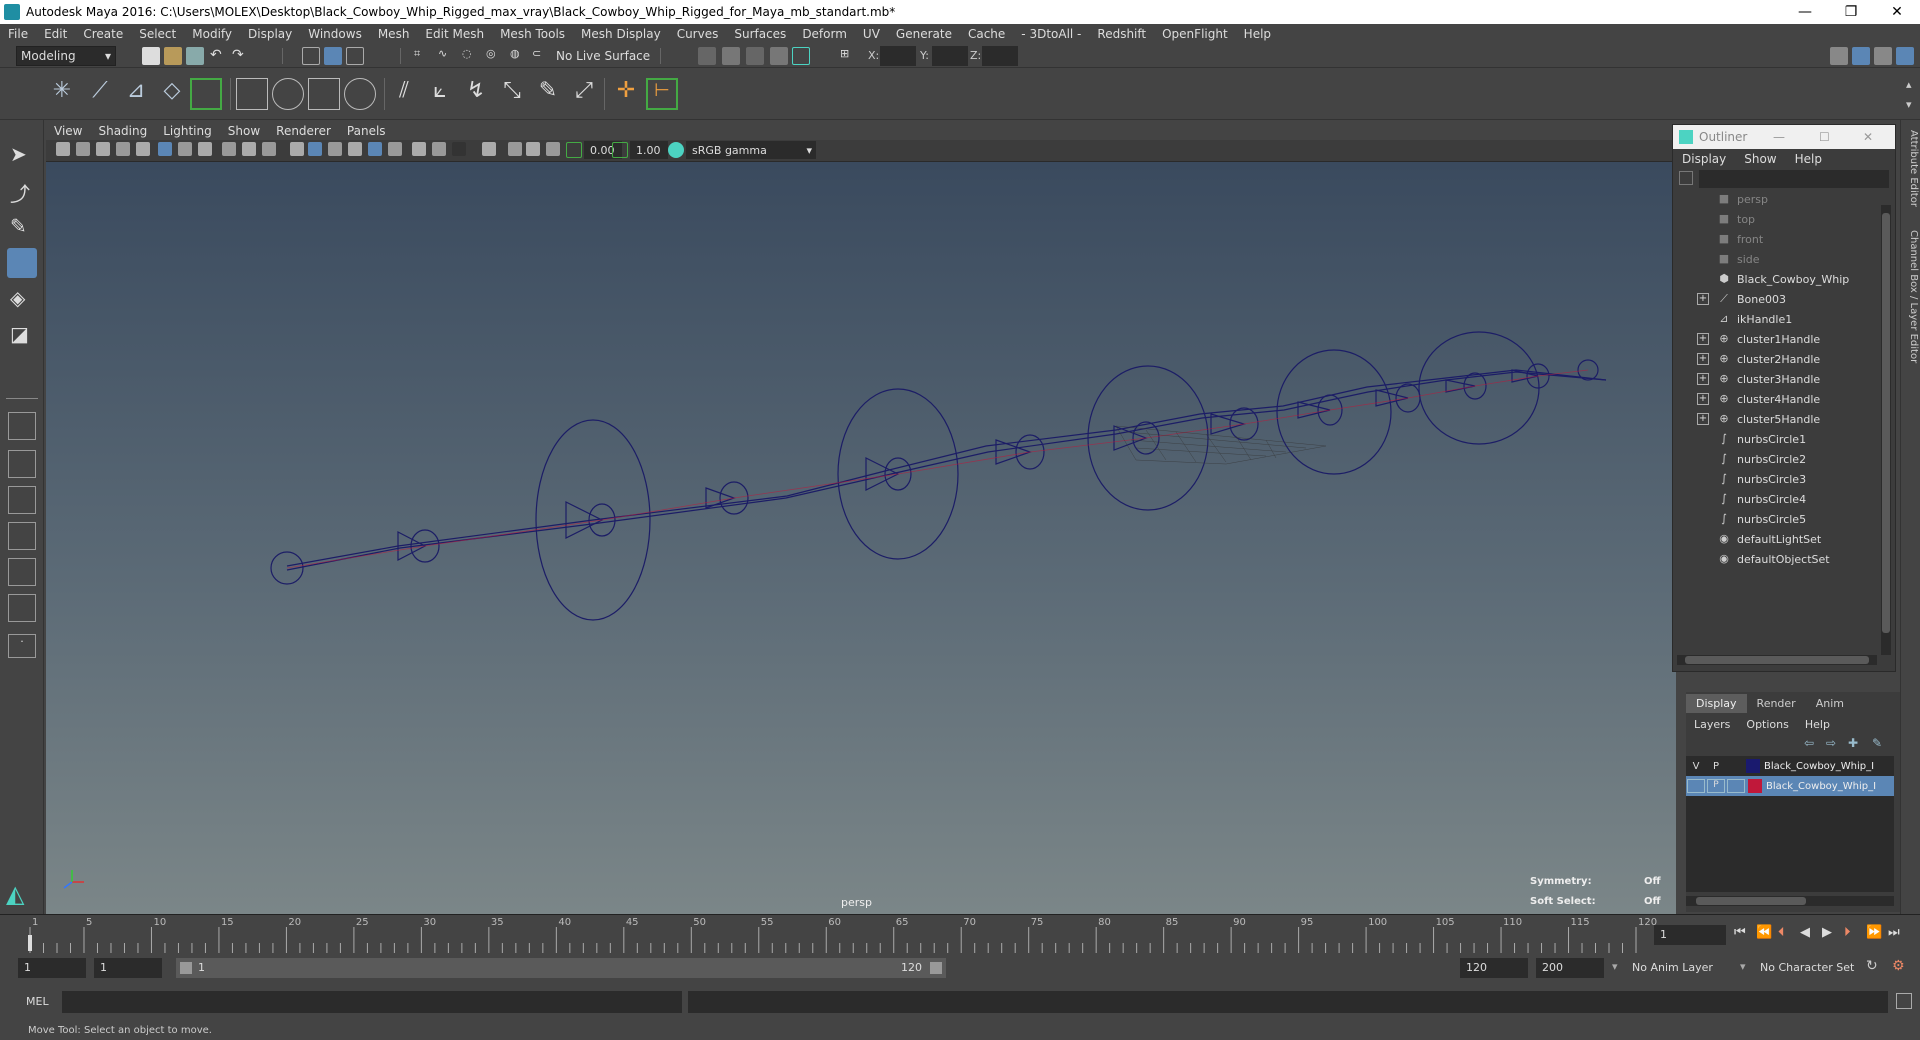  Describe the element at coordinates (219, 56) in the screenshot. I see `undo-icon: ↶` at that location.